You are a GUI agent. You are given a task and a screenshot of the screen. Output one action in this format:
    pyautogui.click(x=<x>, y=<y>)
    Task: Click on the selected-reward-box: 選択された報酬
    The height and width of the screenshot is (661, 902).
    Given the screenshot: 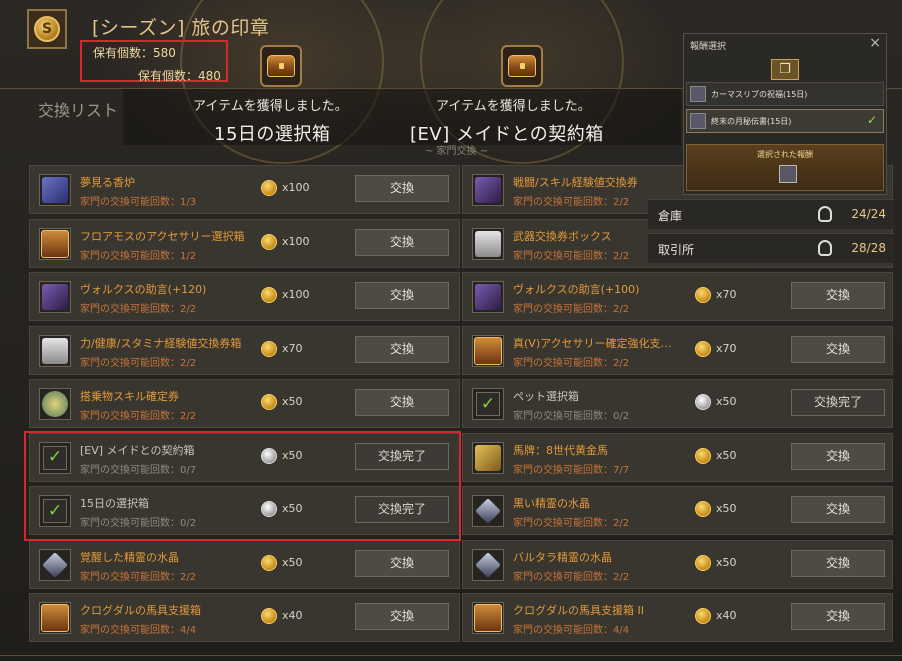 What is the action you would take?
    pyautogui.click(x=785, y=167)
    